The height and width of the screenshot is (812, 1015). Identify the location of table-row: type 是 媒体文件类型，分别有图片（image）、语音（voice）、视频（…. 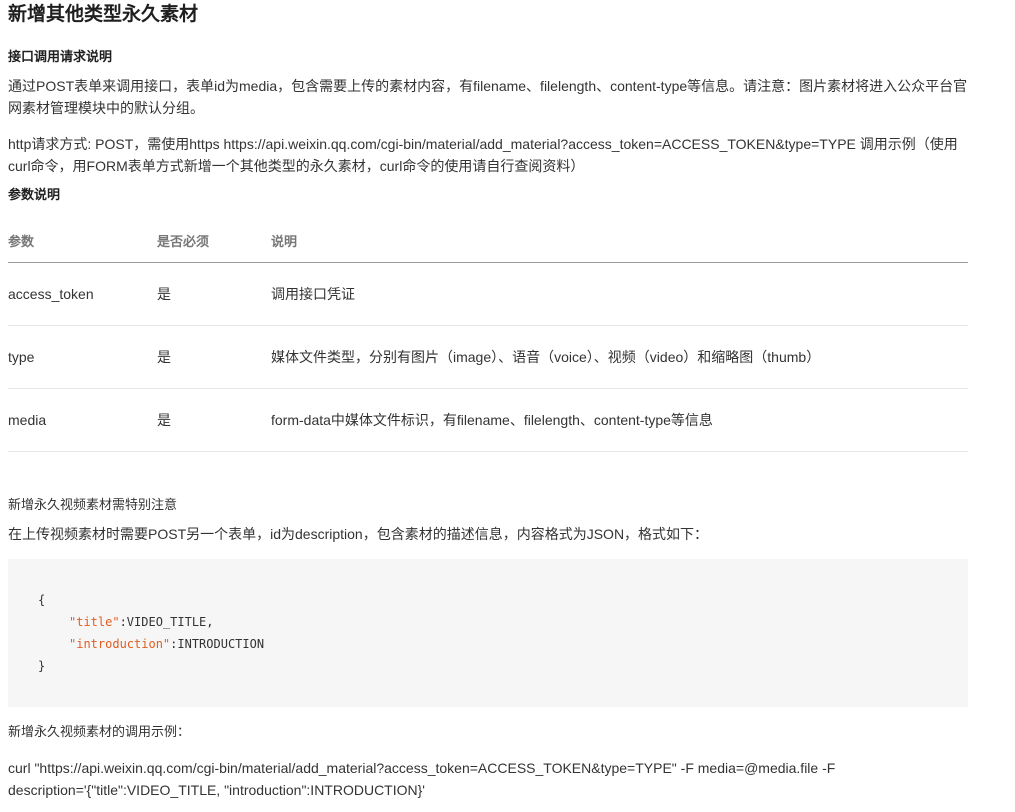
(488, 357).